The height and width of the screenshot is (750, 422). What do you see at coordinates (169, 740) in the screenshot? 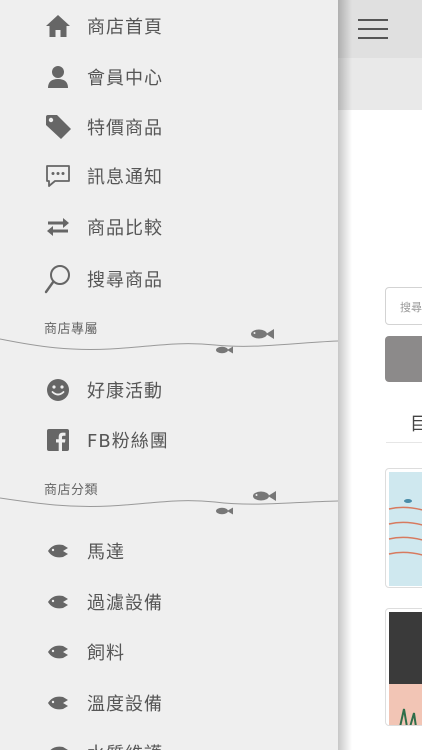
I see `menu-item-category-water-quality: 水質維護` at bounding box center [169, 740].